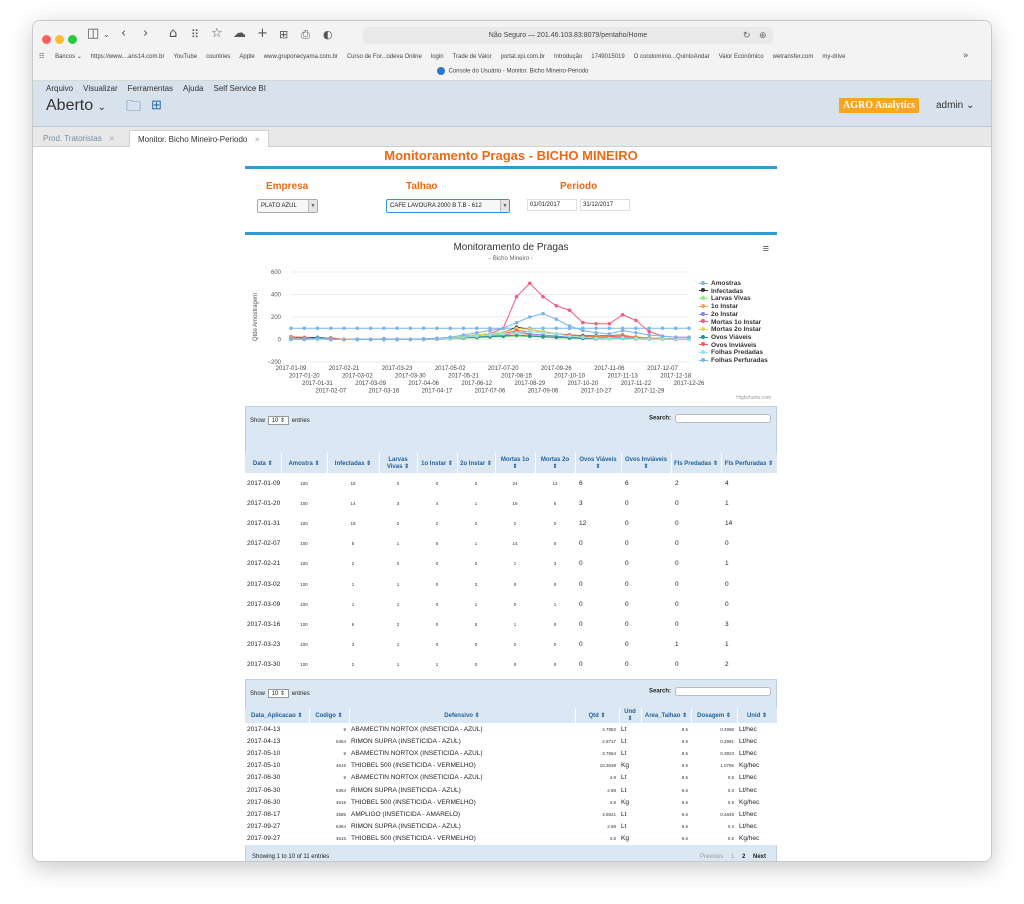 This screenshot has height=904, width=1024. Describe the element at coordinates (123, 33) in the screenshot. I see `back-icon: ‹` at that location.